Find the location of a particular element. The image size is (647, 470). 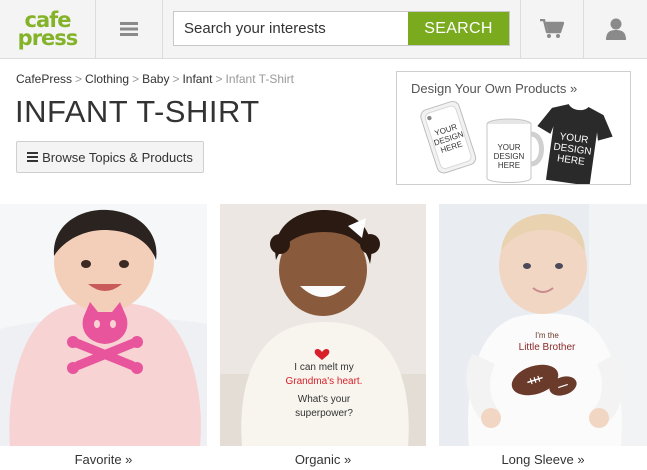

shirt-text-line2: Little Brother is located at coordinates (547, 347).